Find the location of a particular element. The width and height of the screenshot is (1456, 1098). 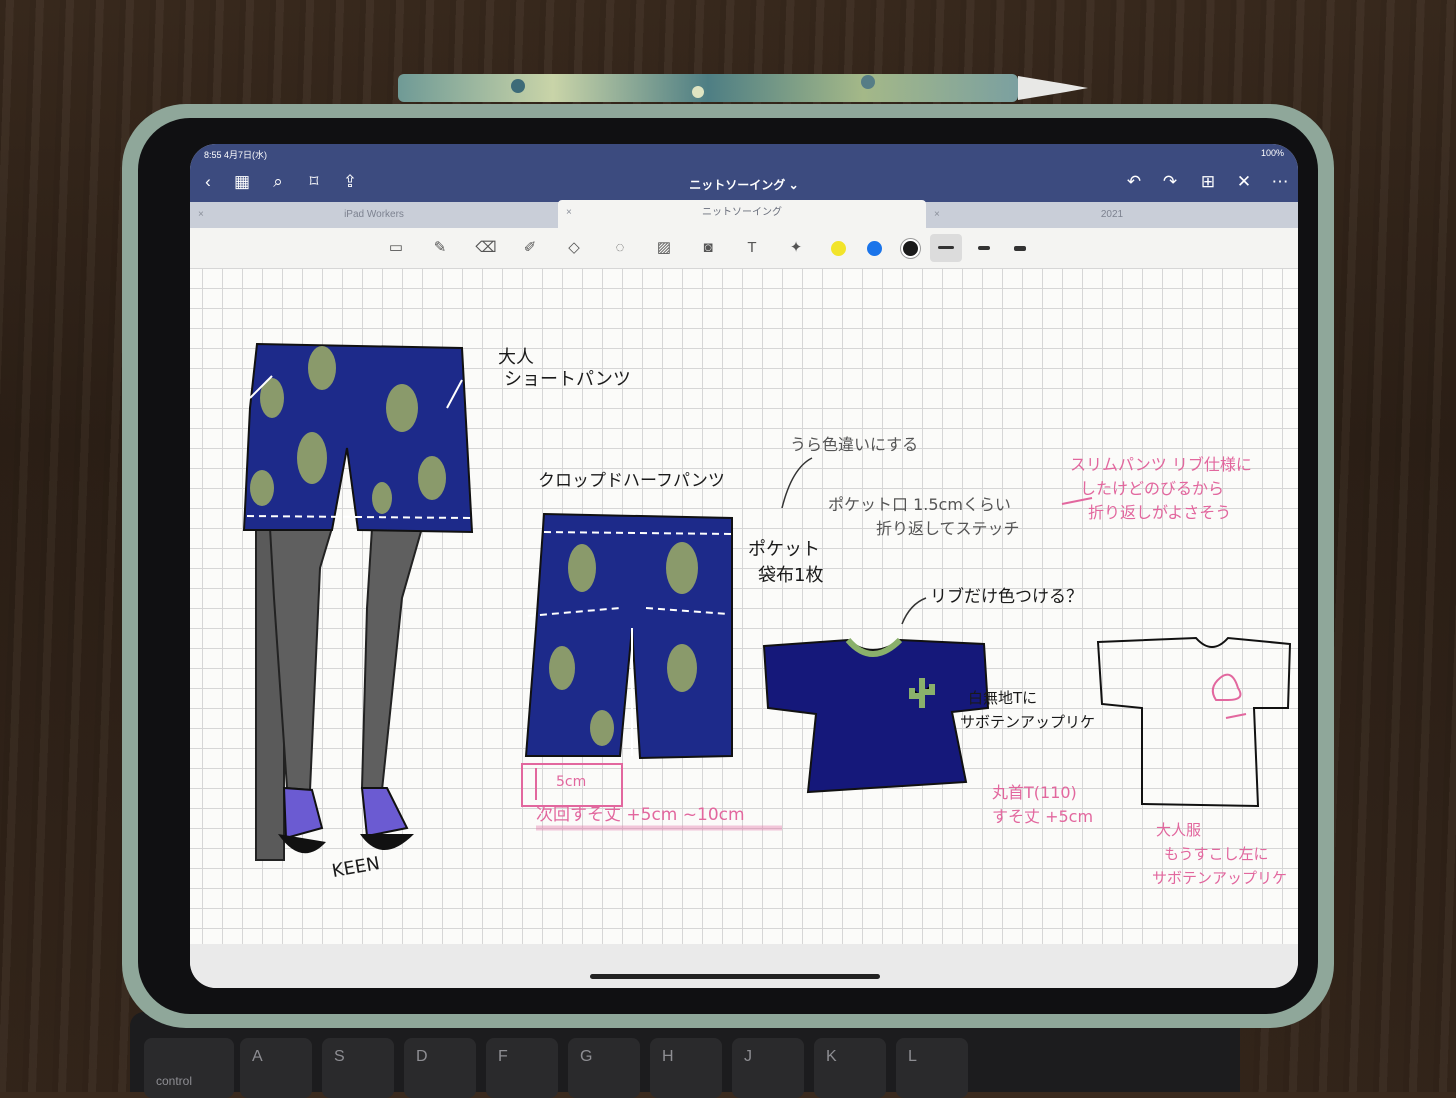

note-five-cm: 5cm is located at coordinates (571, 782).